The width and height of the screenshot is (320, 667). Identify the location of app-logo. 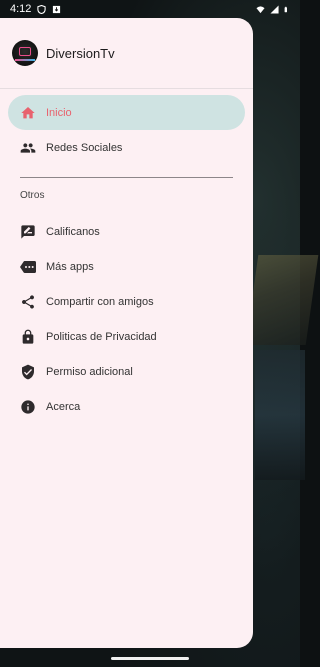
(25, 53).